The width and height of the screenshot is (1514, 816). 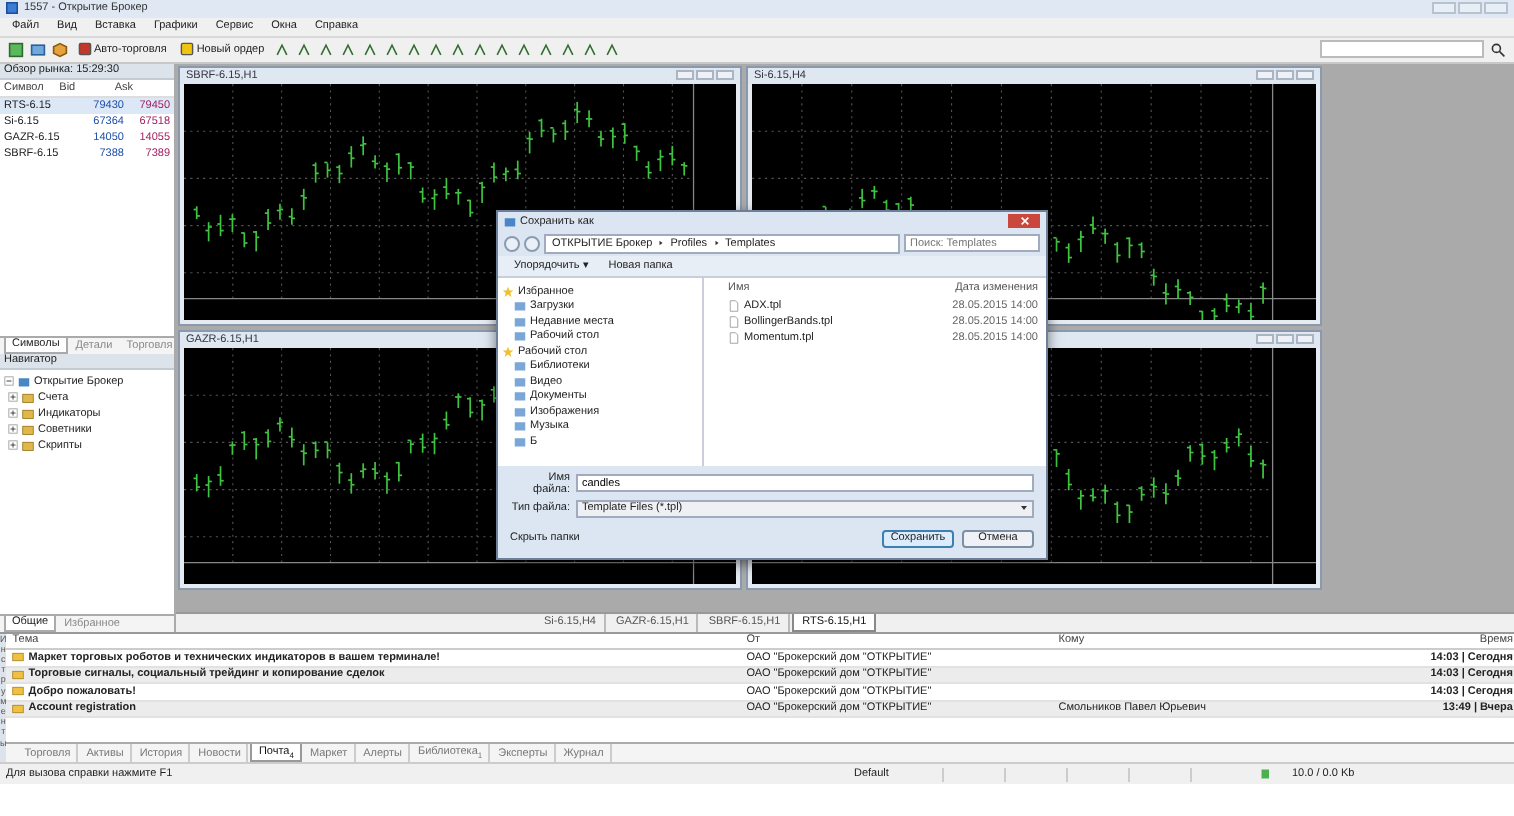 What do you see at coordinates (9, 381) in the screenshot?
I see `collapse-icon` at bounding box center [9, 381].